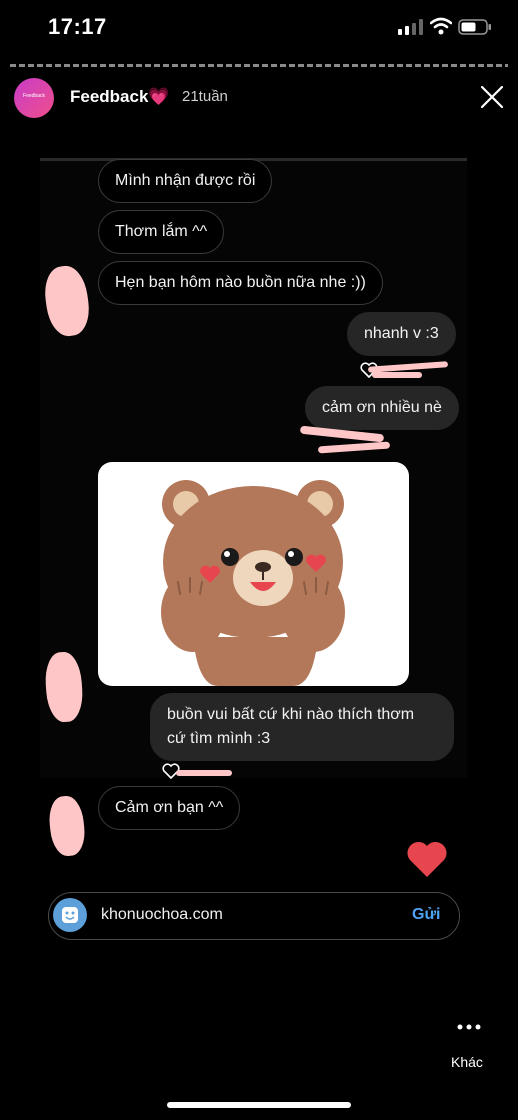  Describe the element at coordinates (70, 915) in the screenshot. I see `sticker-icon` at that location.